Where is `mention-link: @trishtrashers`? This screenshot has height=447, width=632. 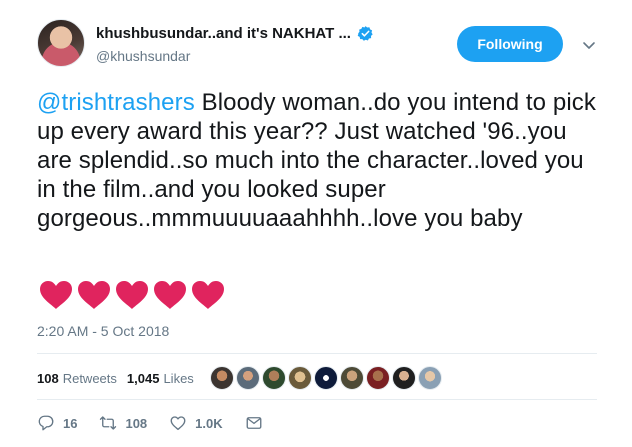
mention-link: @trishtrashers is located at coordinates (116, 102).